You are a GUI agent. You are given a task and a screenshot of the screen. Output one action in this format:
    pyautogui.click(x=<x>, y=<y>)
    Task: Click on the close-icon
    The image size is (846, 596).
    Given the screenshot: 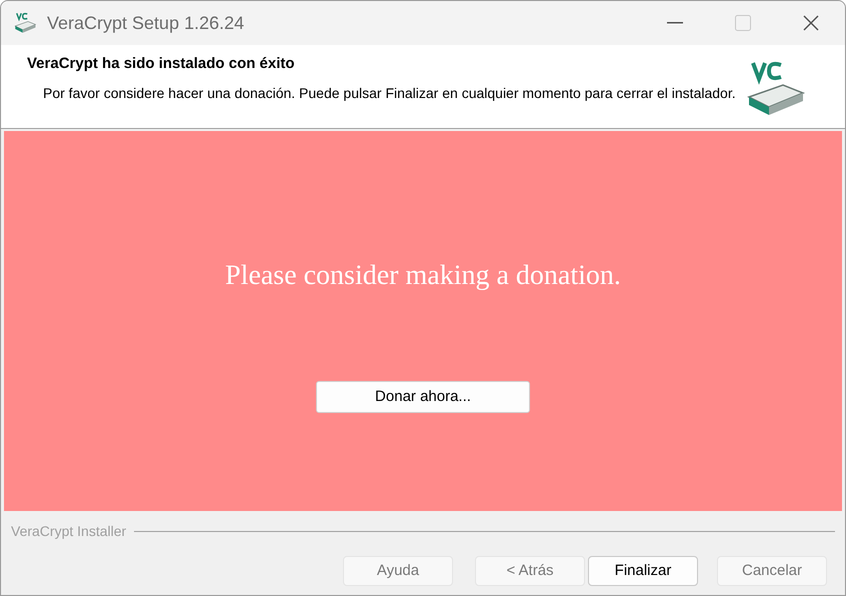 What is the action you would take?
    pyautogui.click(x=811, y=23)
    